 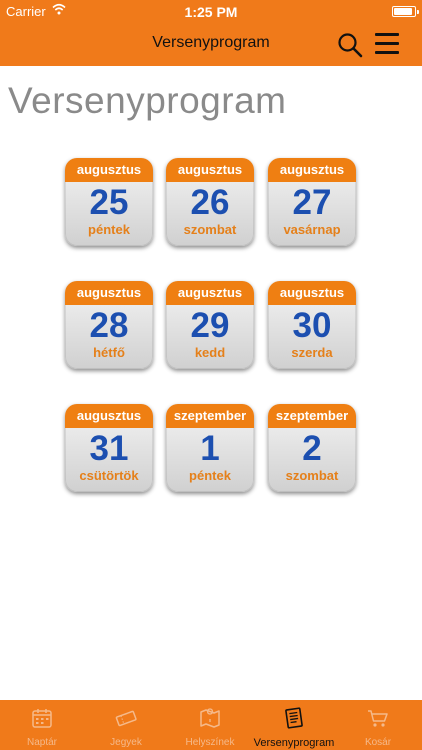 I want to click on tab-kosar: Kosár, so click(x=378, y=725).